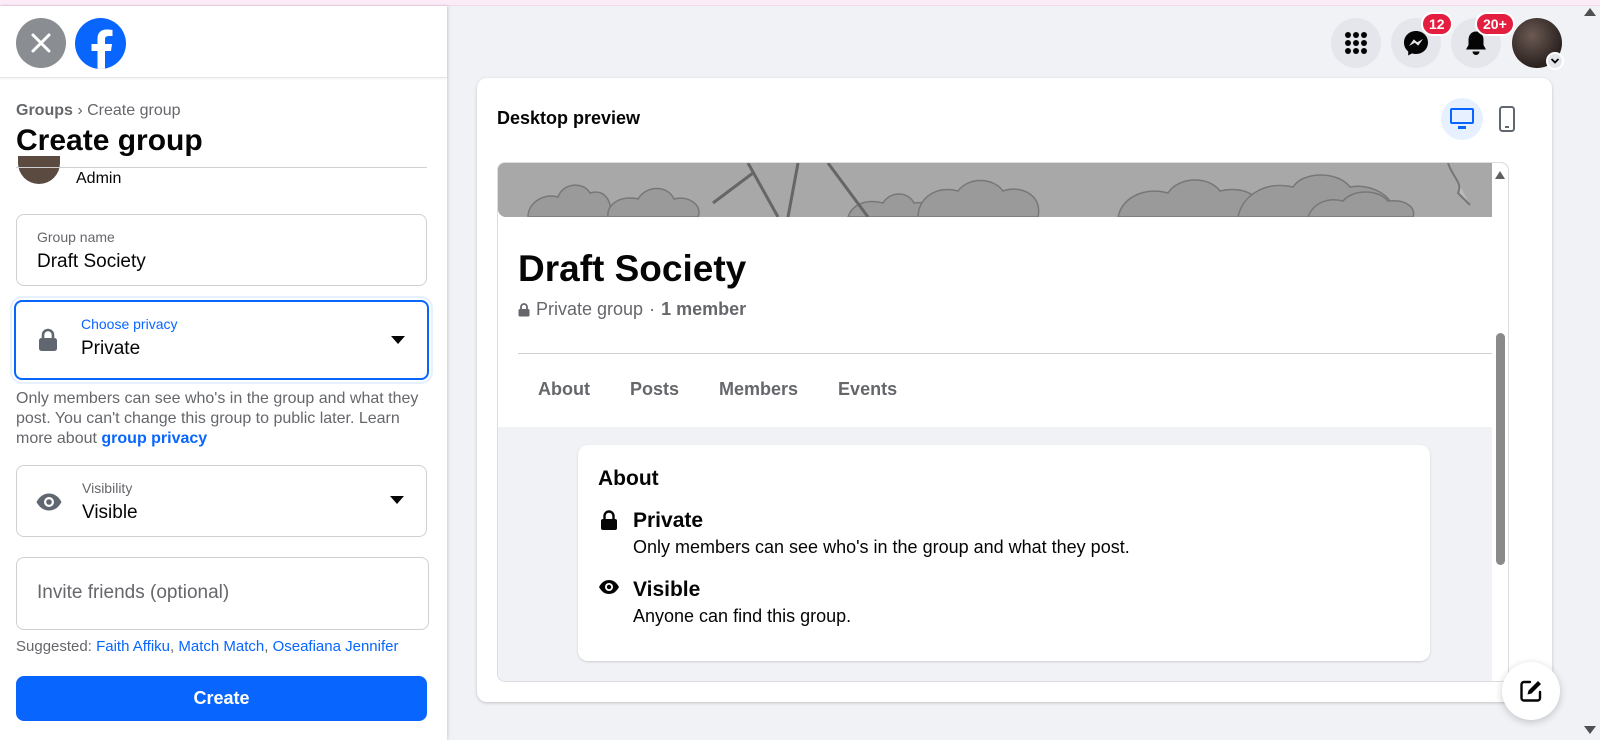 The height and width of the screenshot is (740, 1600). Describe the element at coordinates (1005, 353) in the screenshot. I see `meta-divider` at that location.